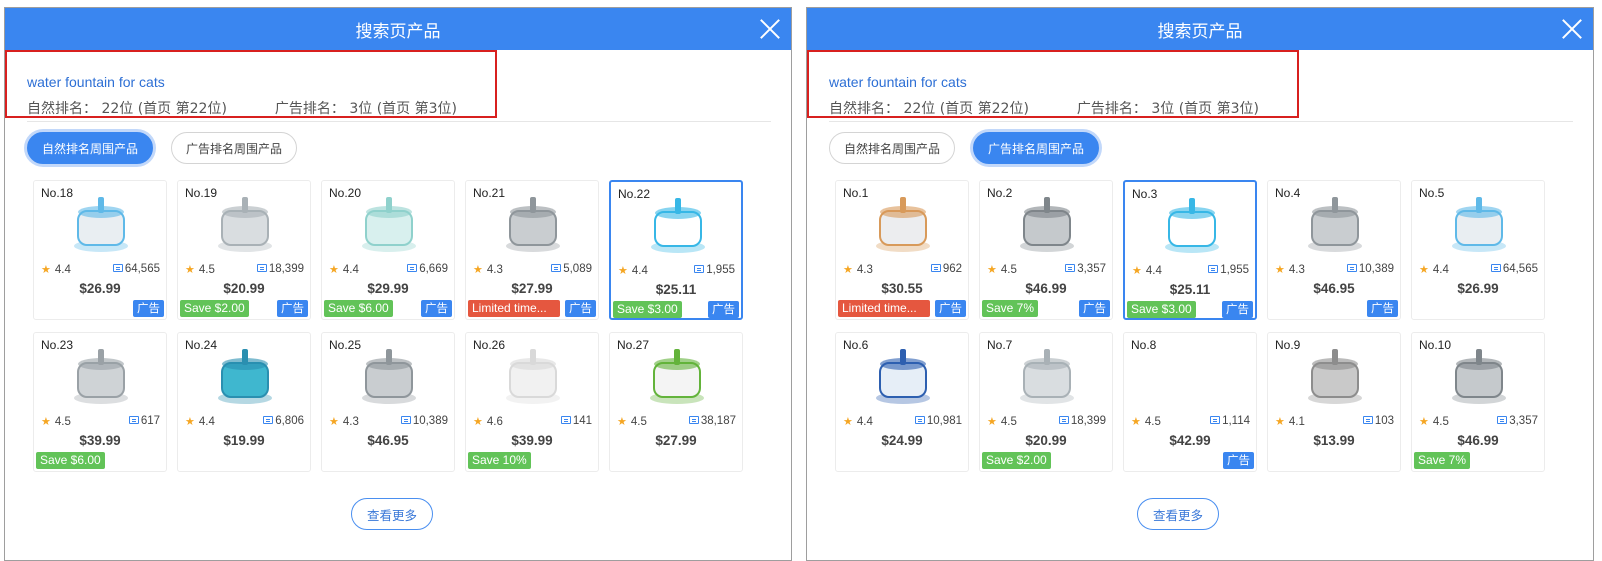  I want to click on rating-value: 4.1, so click(1296, 422).